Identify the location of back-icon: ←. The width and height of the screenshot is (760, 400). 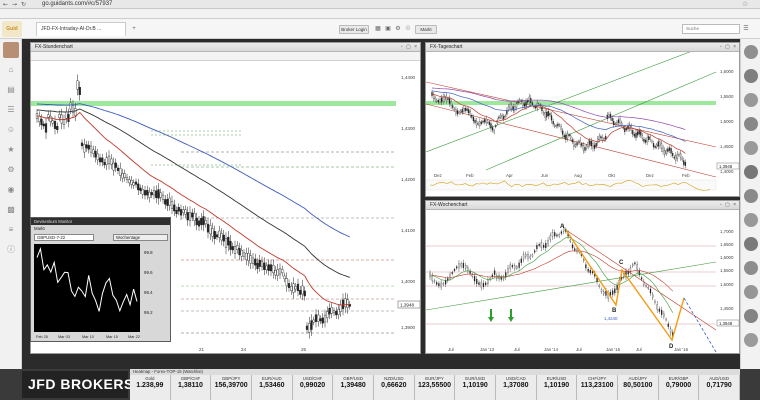
(5, 4).